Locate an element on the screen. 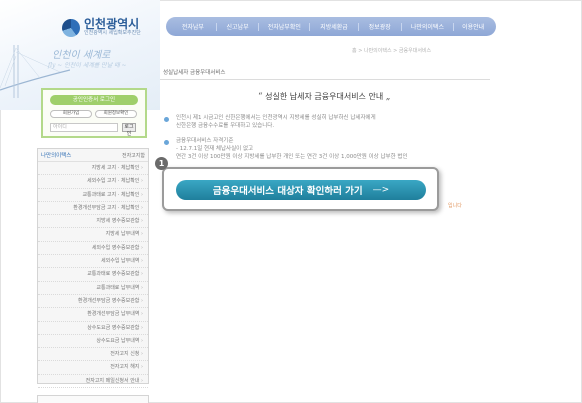 The height and width of the screenshot is (403, 582). page-title: “ 성실한 납세자 금융우대서비스 안내 „ is located at coordinates (324, 96).